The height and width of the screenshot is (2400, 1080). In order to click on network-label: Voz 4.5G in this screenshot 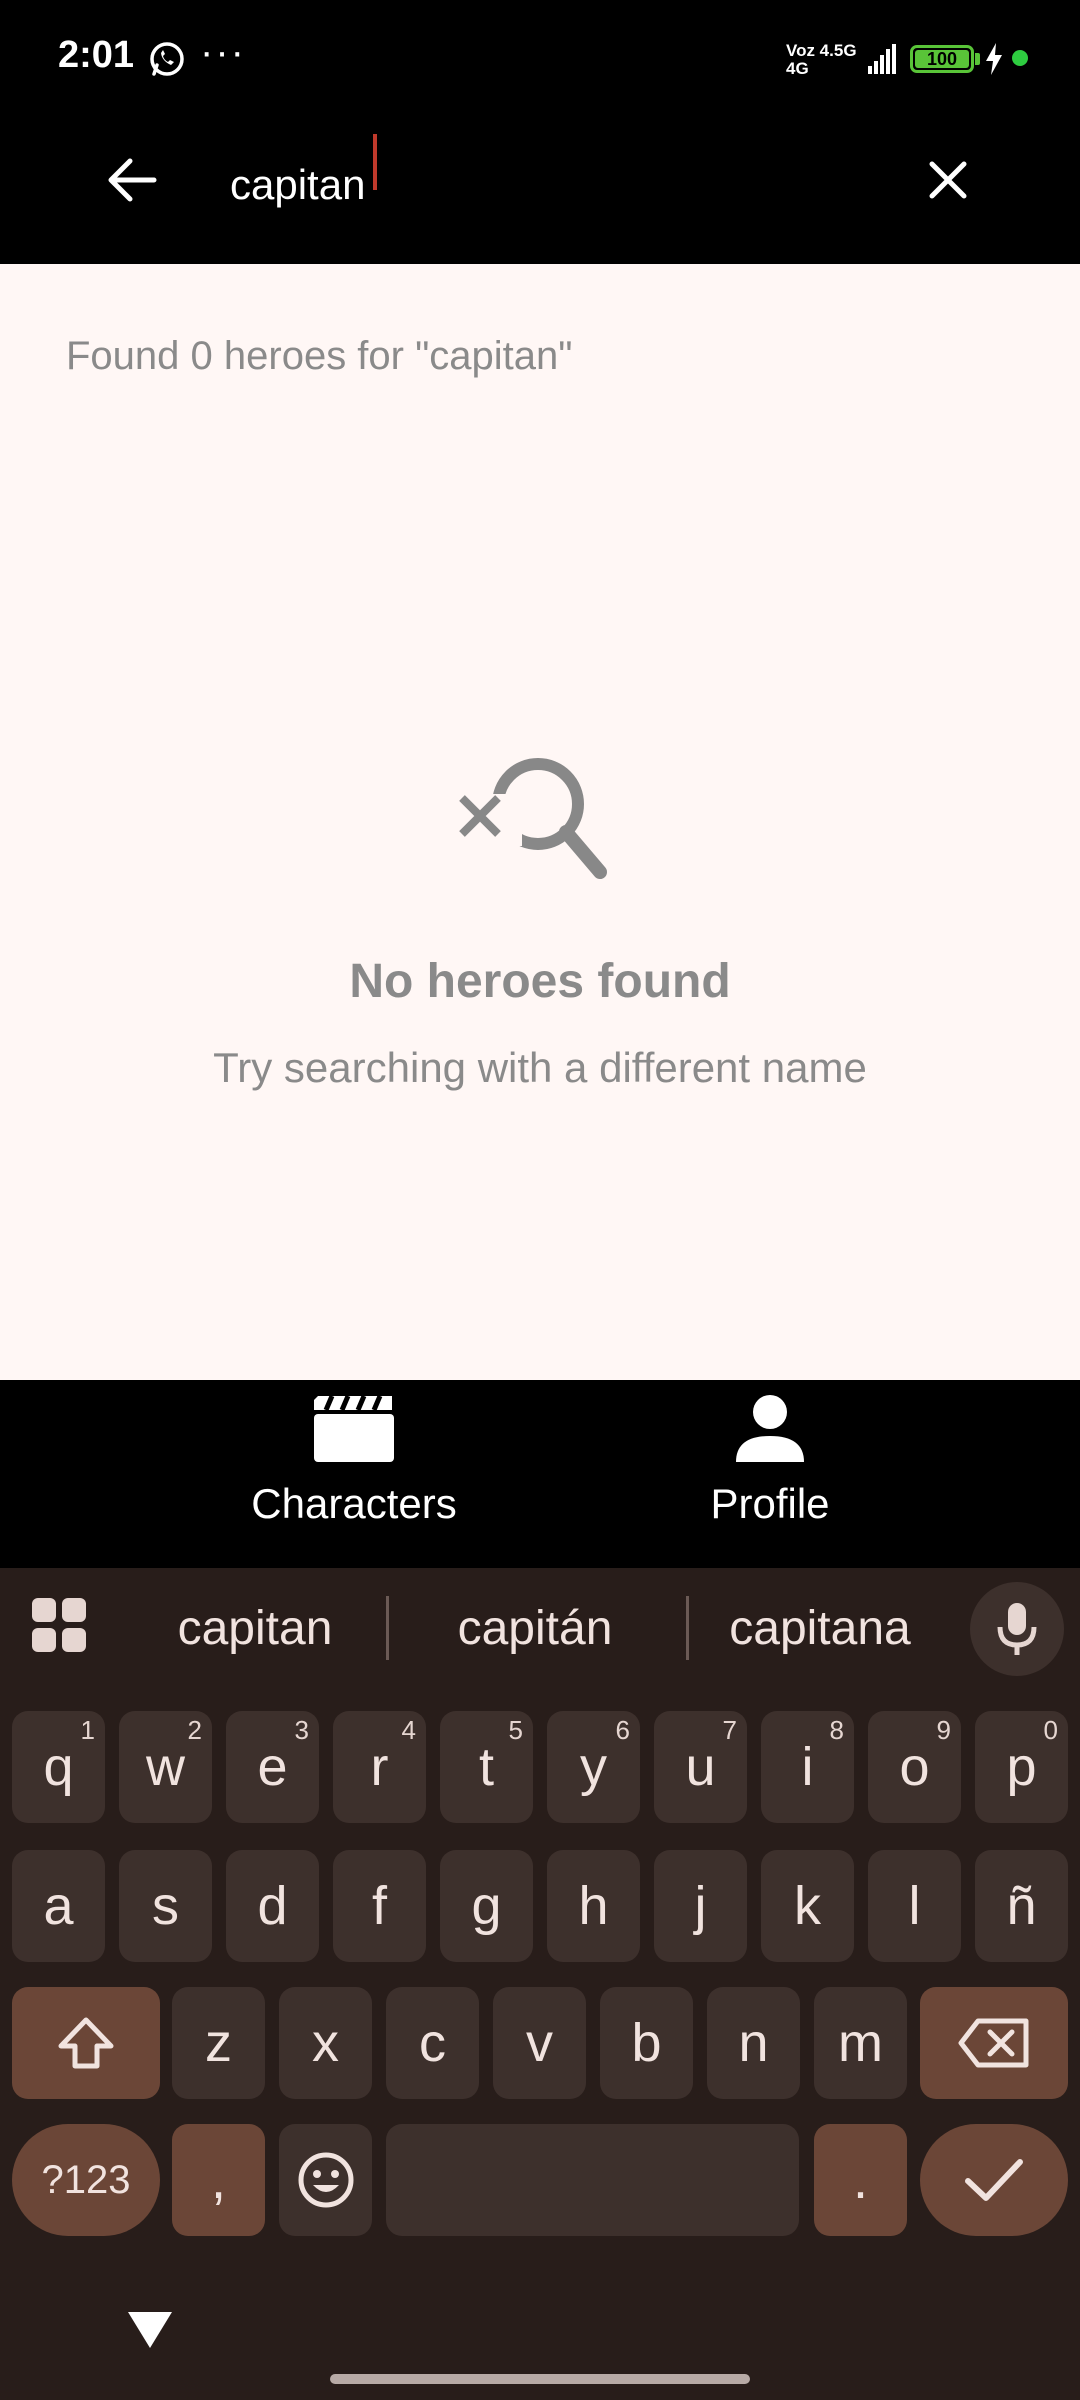, I will do `click(821, 50)`.